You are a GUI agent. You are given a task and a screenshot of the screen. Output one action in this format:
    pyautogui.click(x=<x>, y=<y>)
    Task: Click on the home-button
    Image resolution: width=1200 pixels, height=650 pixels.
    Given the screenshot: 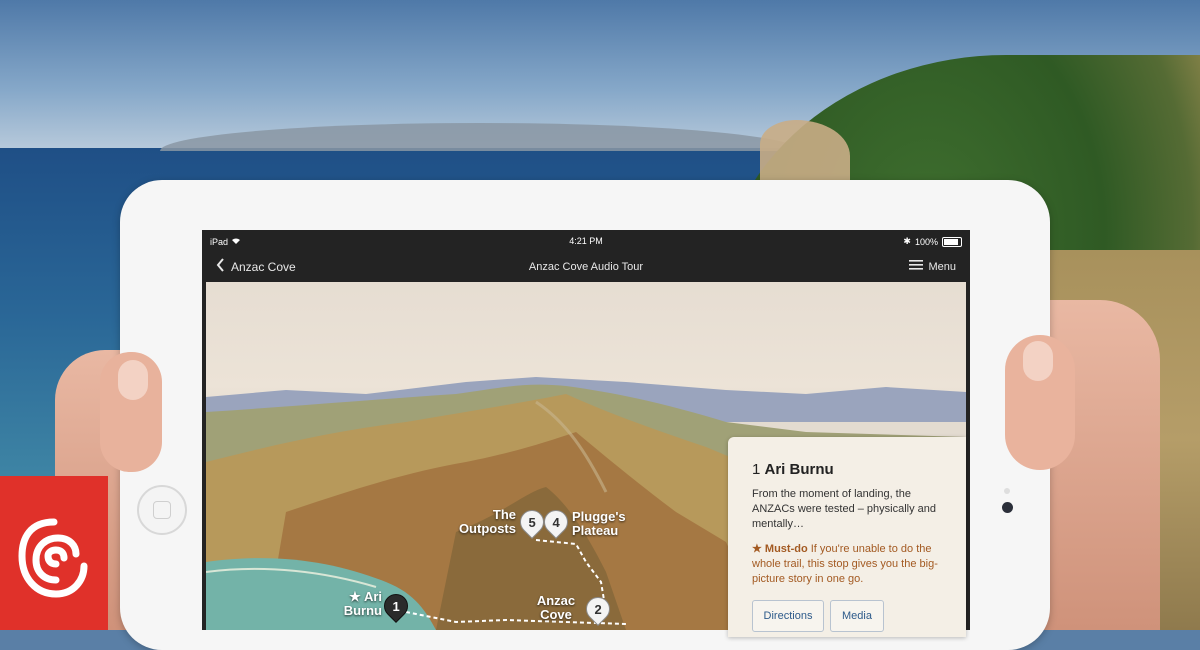 What is the action you would take?
    pyautogui.click(x=162, y=510)
    